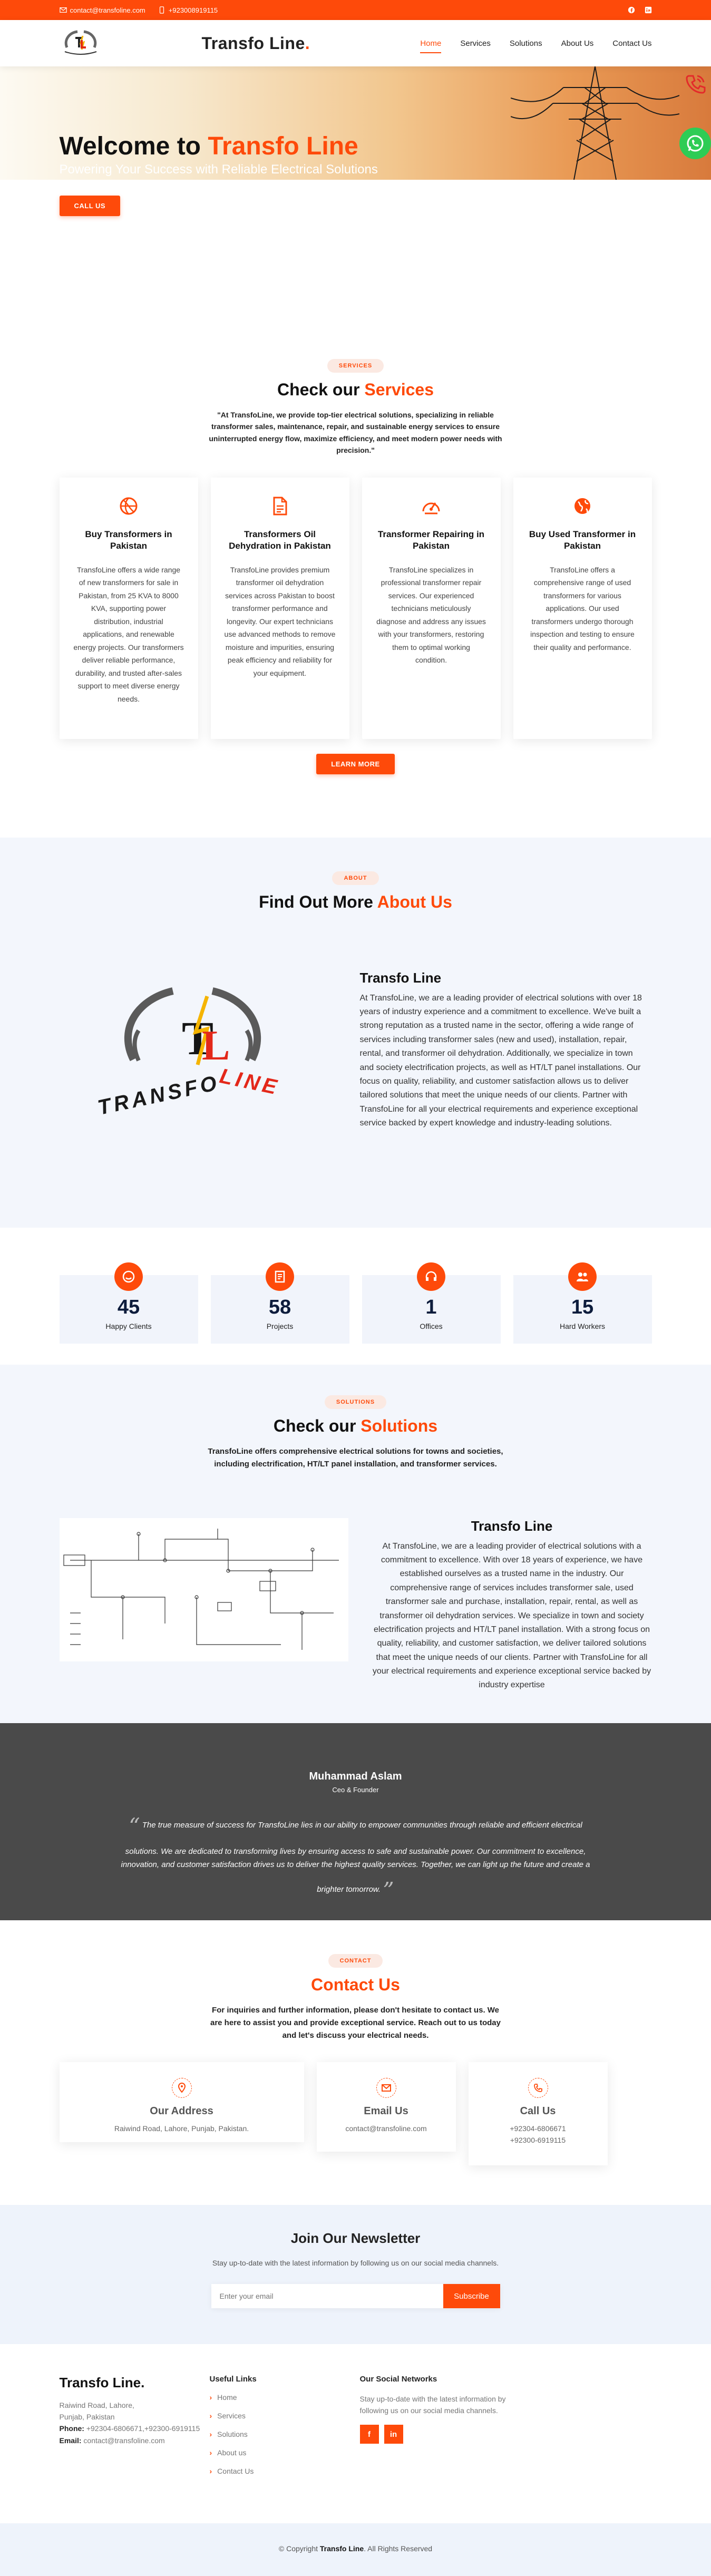 This screenshot has width=711, height=2576. What do you see at coordinates (134, 1826) in the screenshot?
I see `open-quote-icon: “` at bounding box center [134, 1826].